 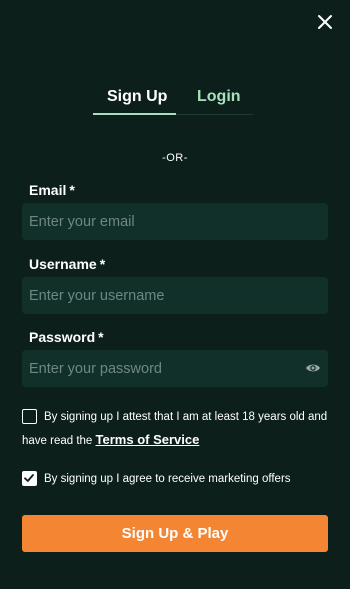 I want to click on password-label: Password *, so click(x=66, y=337).